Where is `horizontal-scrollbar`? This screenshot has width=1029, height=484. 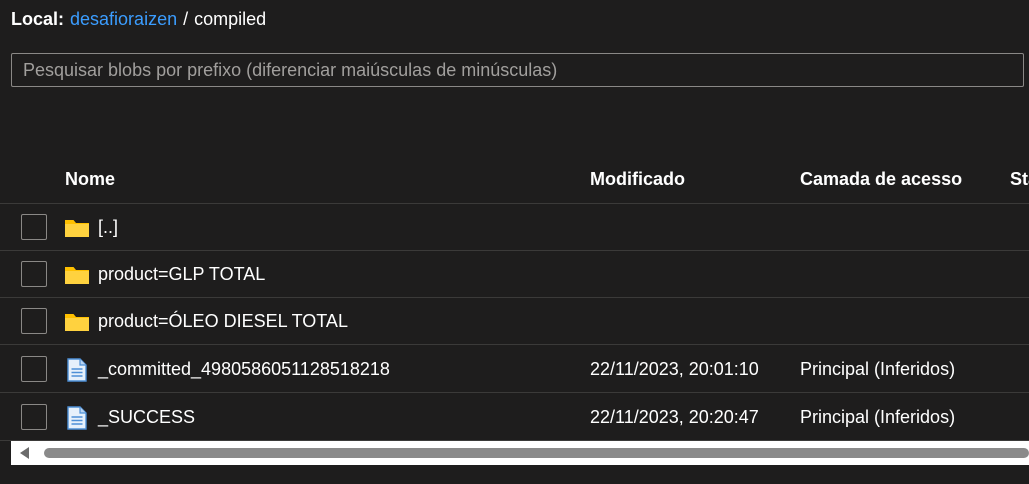
horizontal-scrollbar is located at coordinates (520, 453).